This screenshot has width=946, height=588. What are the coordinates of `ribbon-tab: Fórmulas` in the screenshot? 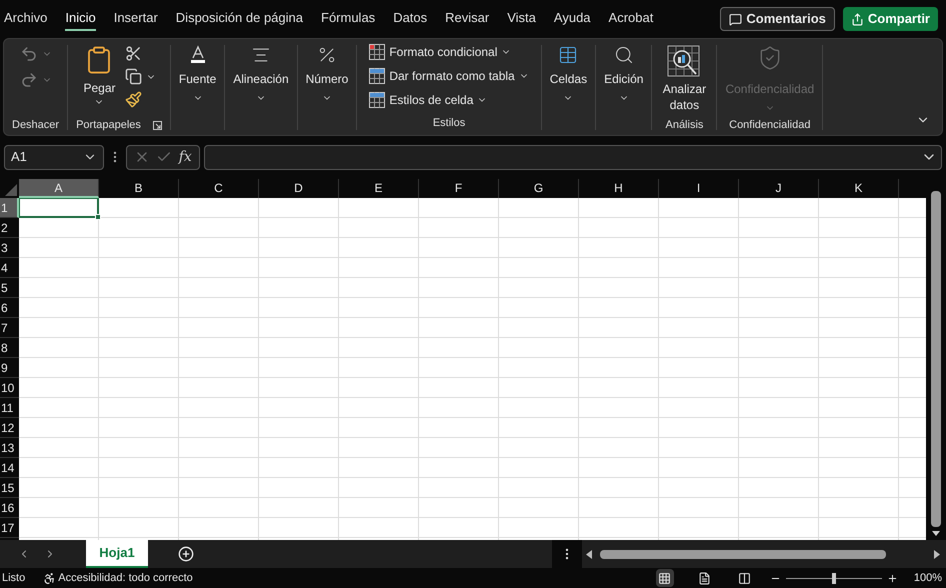 It's located at (348, 19).